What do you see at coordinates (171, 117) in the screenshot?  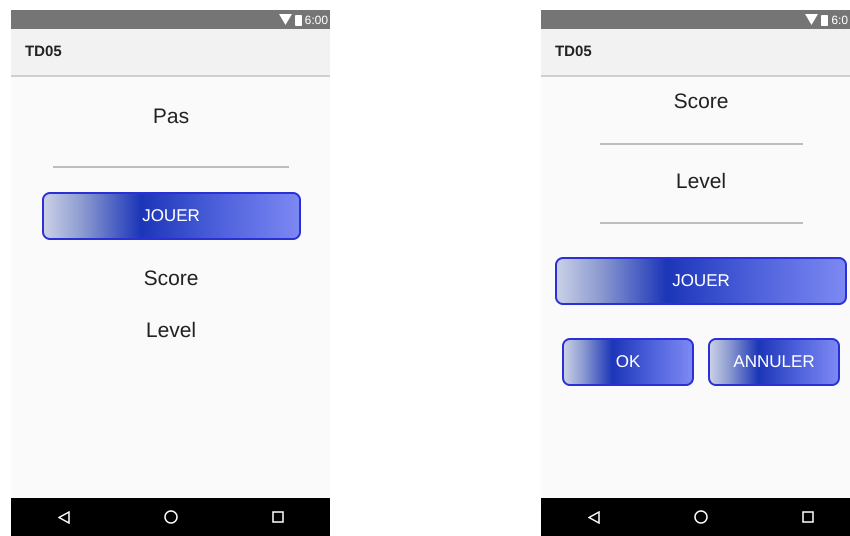 I see `text-label: Pas` at bounding box center [171, 117].